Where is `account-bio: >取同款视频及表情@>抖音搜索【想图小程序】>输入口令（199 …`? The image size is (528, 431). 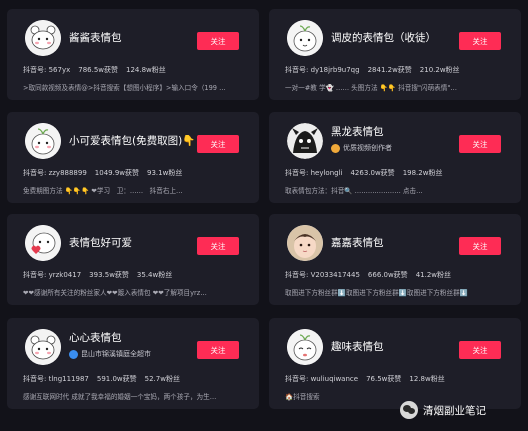 account-bio: >取同款视频及表情@>抖音搜索【想图小程序】>输入口令（199 … is located at coordinates (124, 88).